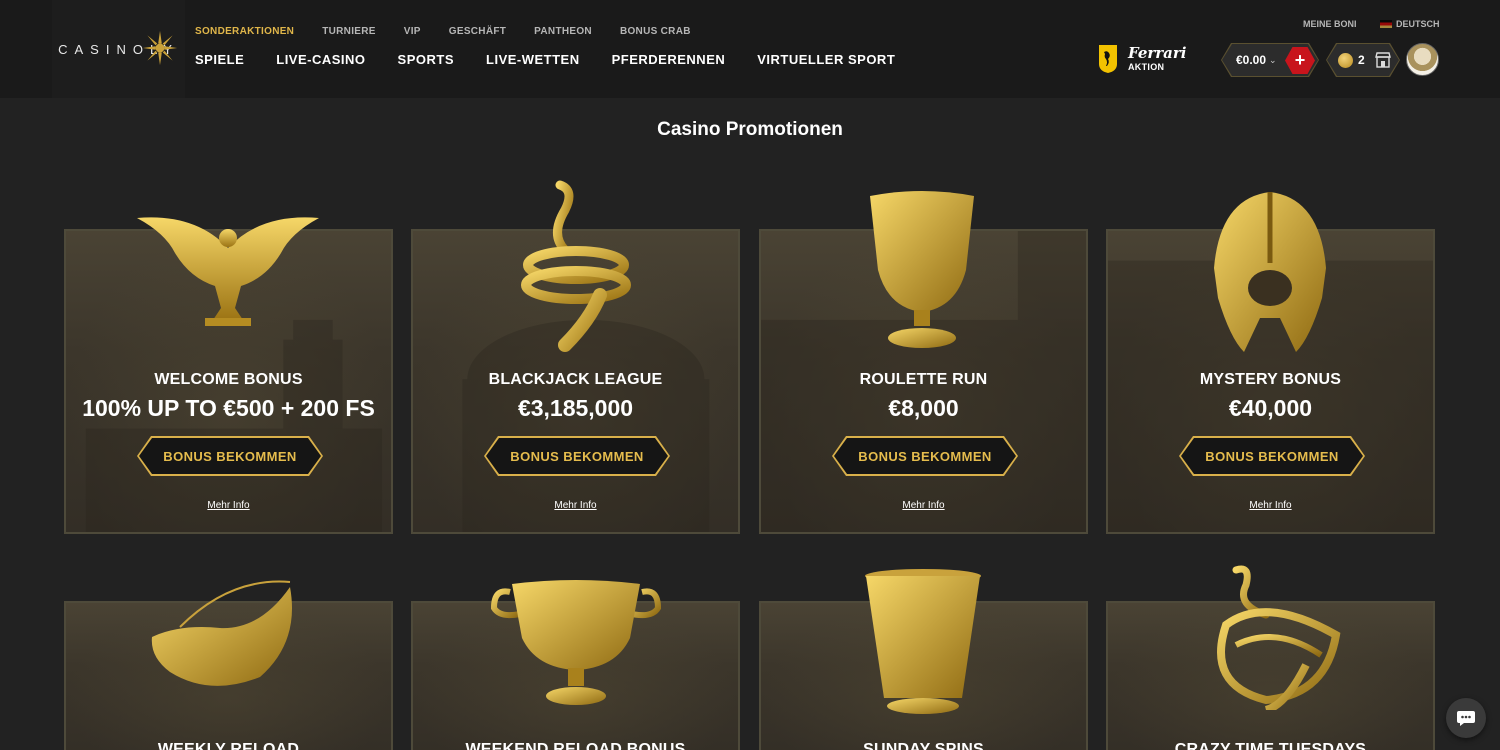  Describe the element at coordinates (320, 59) in the screenshot. I see `nav-live-casino: LIVE-CASINO` at that location.